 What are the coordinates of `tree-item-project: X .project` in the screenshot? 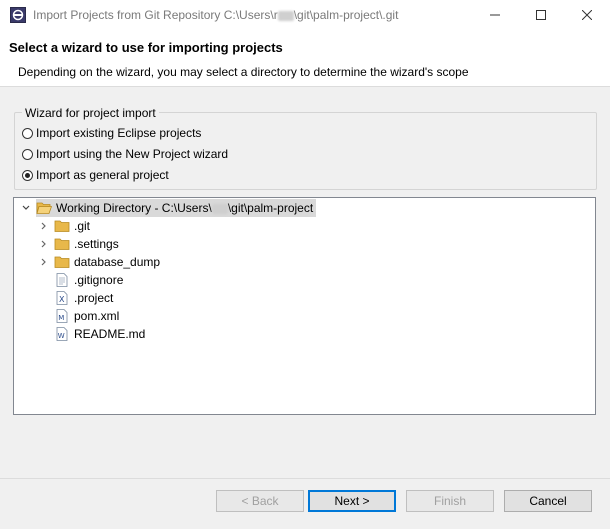 It's located at (83, 298).